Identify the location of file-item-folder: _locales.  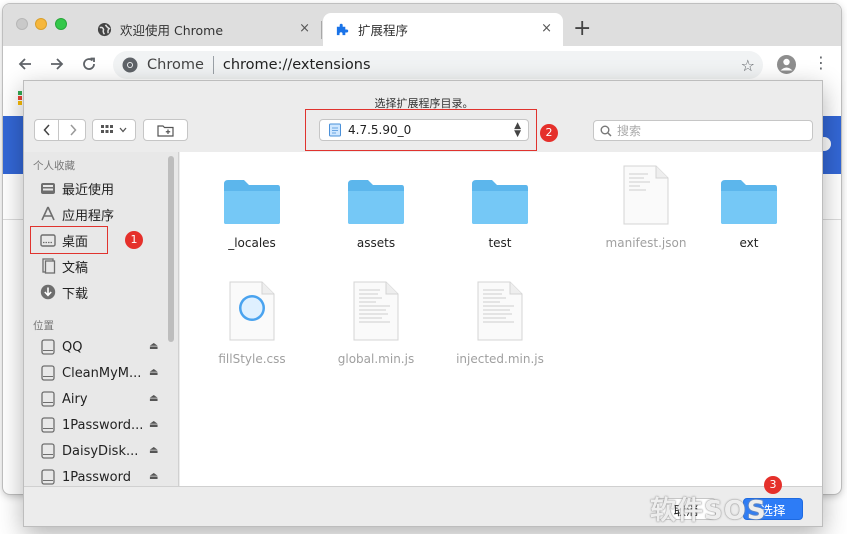
(252, 206).